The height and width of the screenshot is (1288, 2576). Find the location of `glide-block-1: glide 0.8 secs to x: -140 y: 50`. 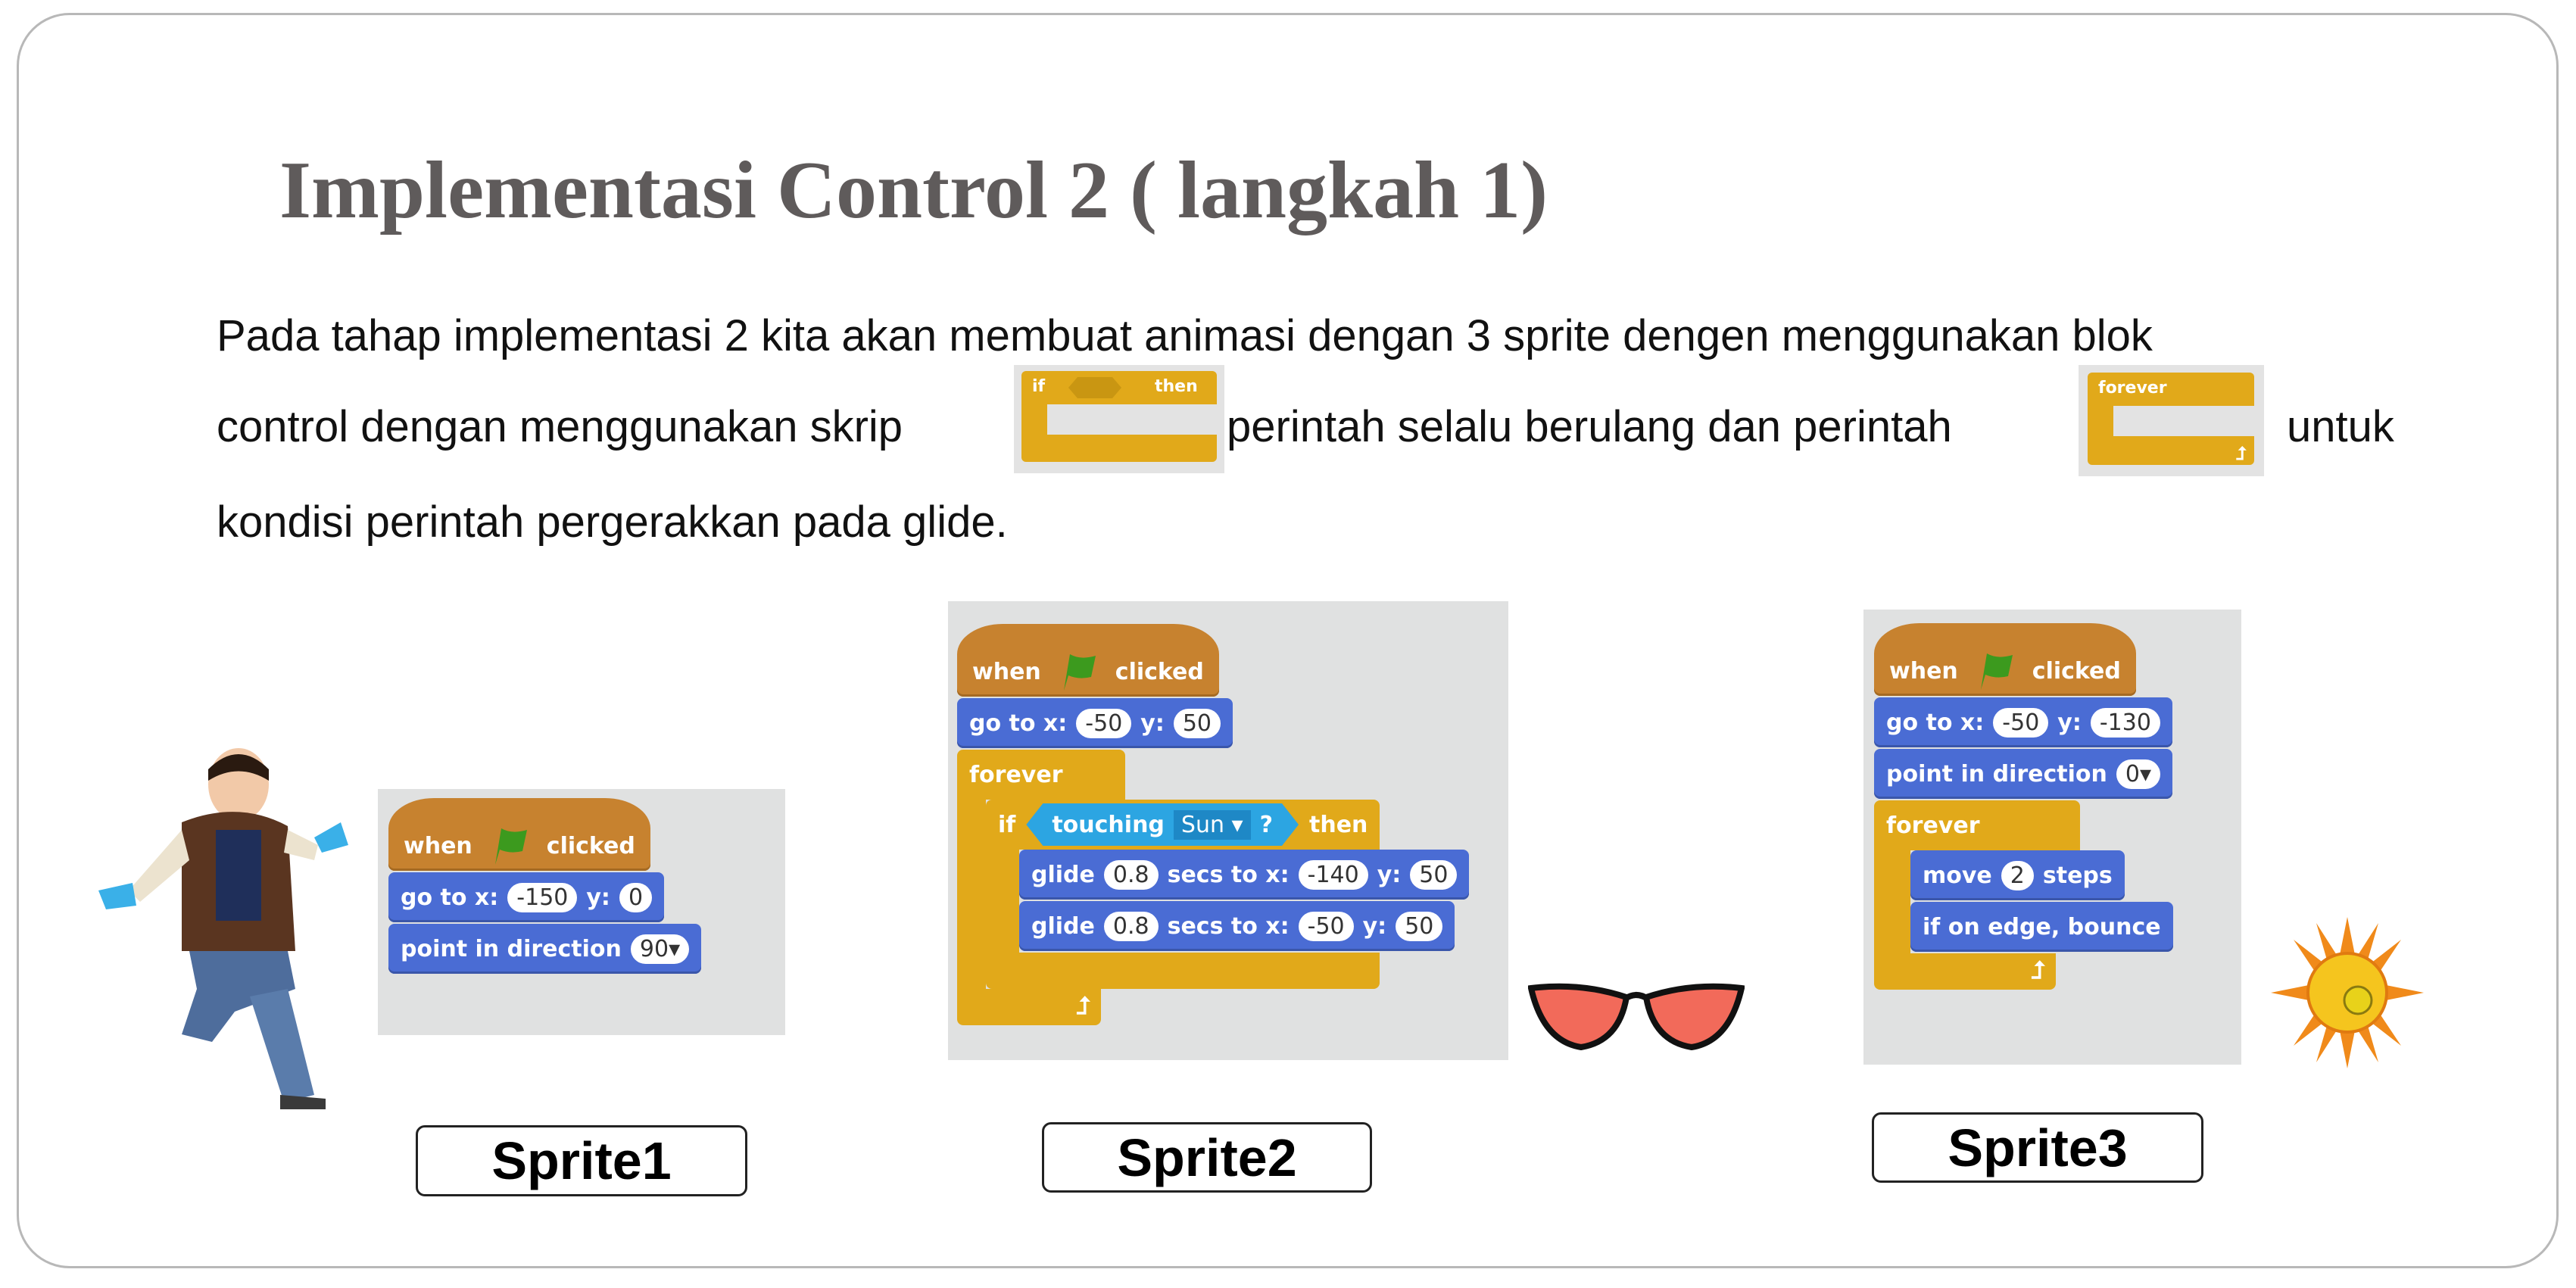

glide-block-1: glide 0.8 secs to x: -140 y: 50 is located at coordinates (1244, 875).